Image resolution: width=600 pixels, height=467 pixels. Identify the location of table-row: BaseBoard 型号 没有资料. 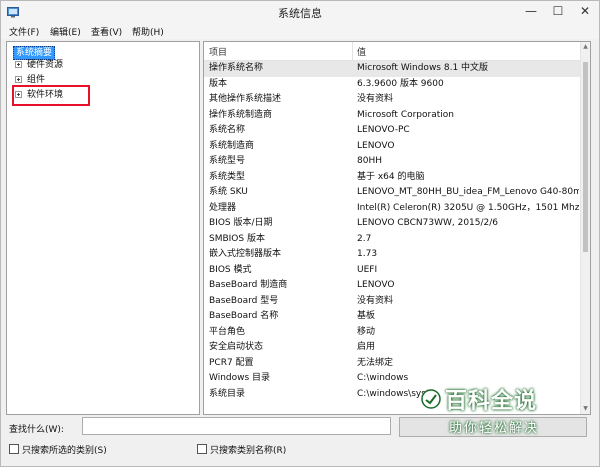
(397, 302).